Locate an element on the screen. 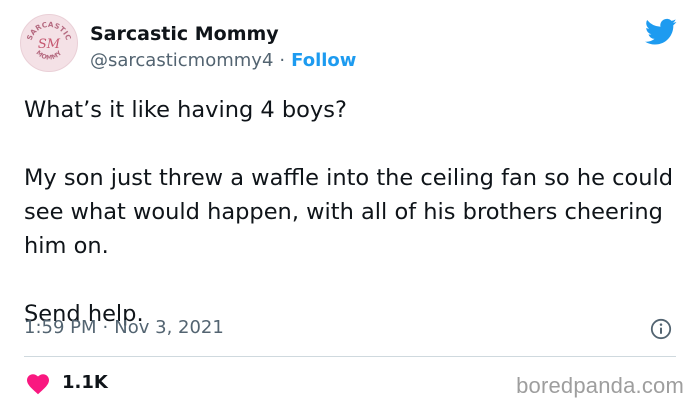 The image size is (700, 410). handle-line: @sarcasticmommy4 · Follow is located at coordinates (223, 61).